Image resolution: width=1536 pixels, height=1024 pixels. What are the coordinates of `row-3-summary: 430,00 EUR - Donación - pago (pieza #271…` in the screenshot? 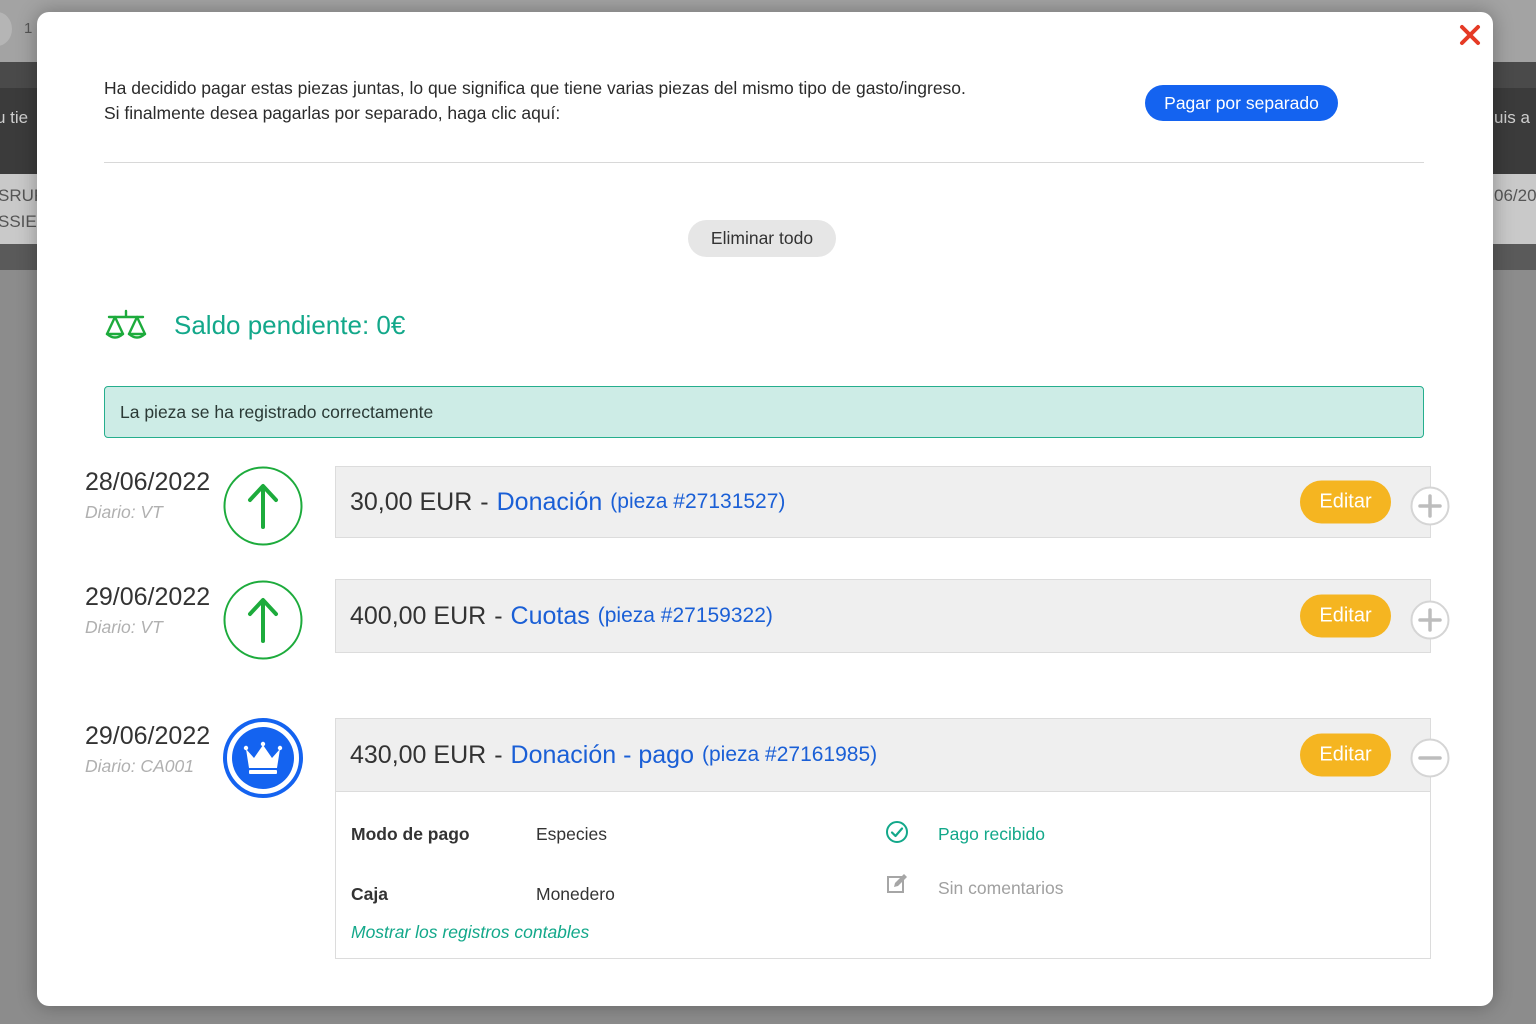 It's located at (883, 755).